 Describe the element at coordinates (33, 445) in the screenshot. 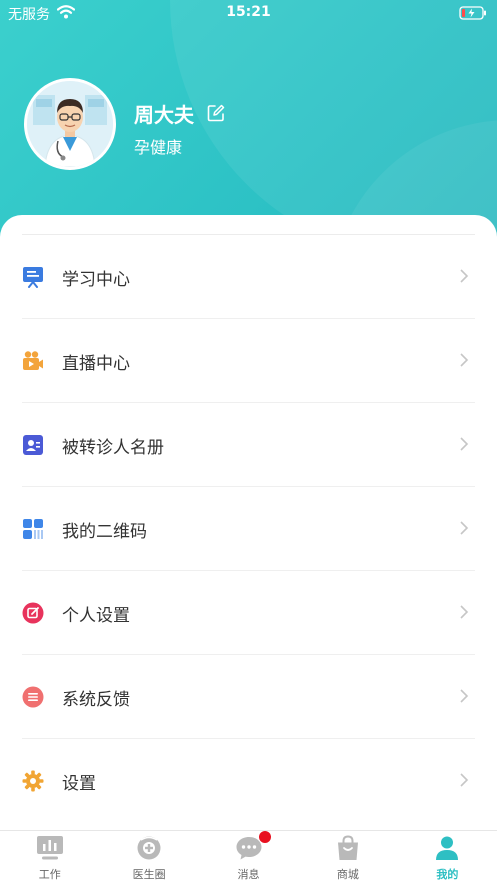

I see `contact-card-icon` at that location.